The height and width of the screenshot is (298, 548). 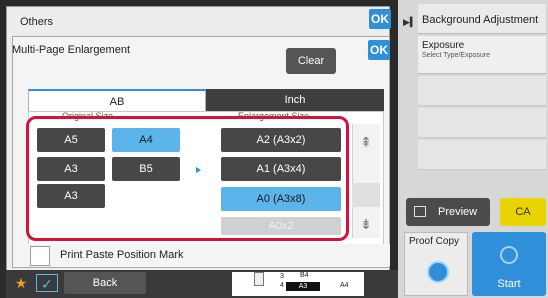 What do you see at coordinates (482, 19) in the screenshot?
I see `background-adjustment-item: Background Adjustment` at bounding box center [482, 19].